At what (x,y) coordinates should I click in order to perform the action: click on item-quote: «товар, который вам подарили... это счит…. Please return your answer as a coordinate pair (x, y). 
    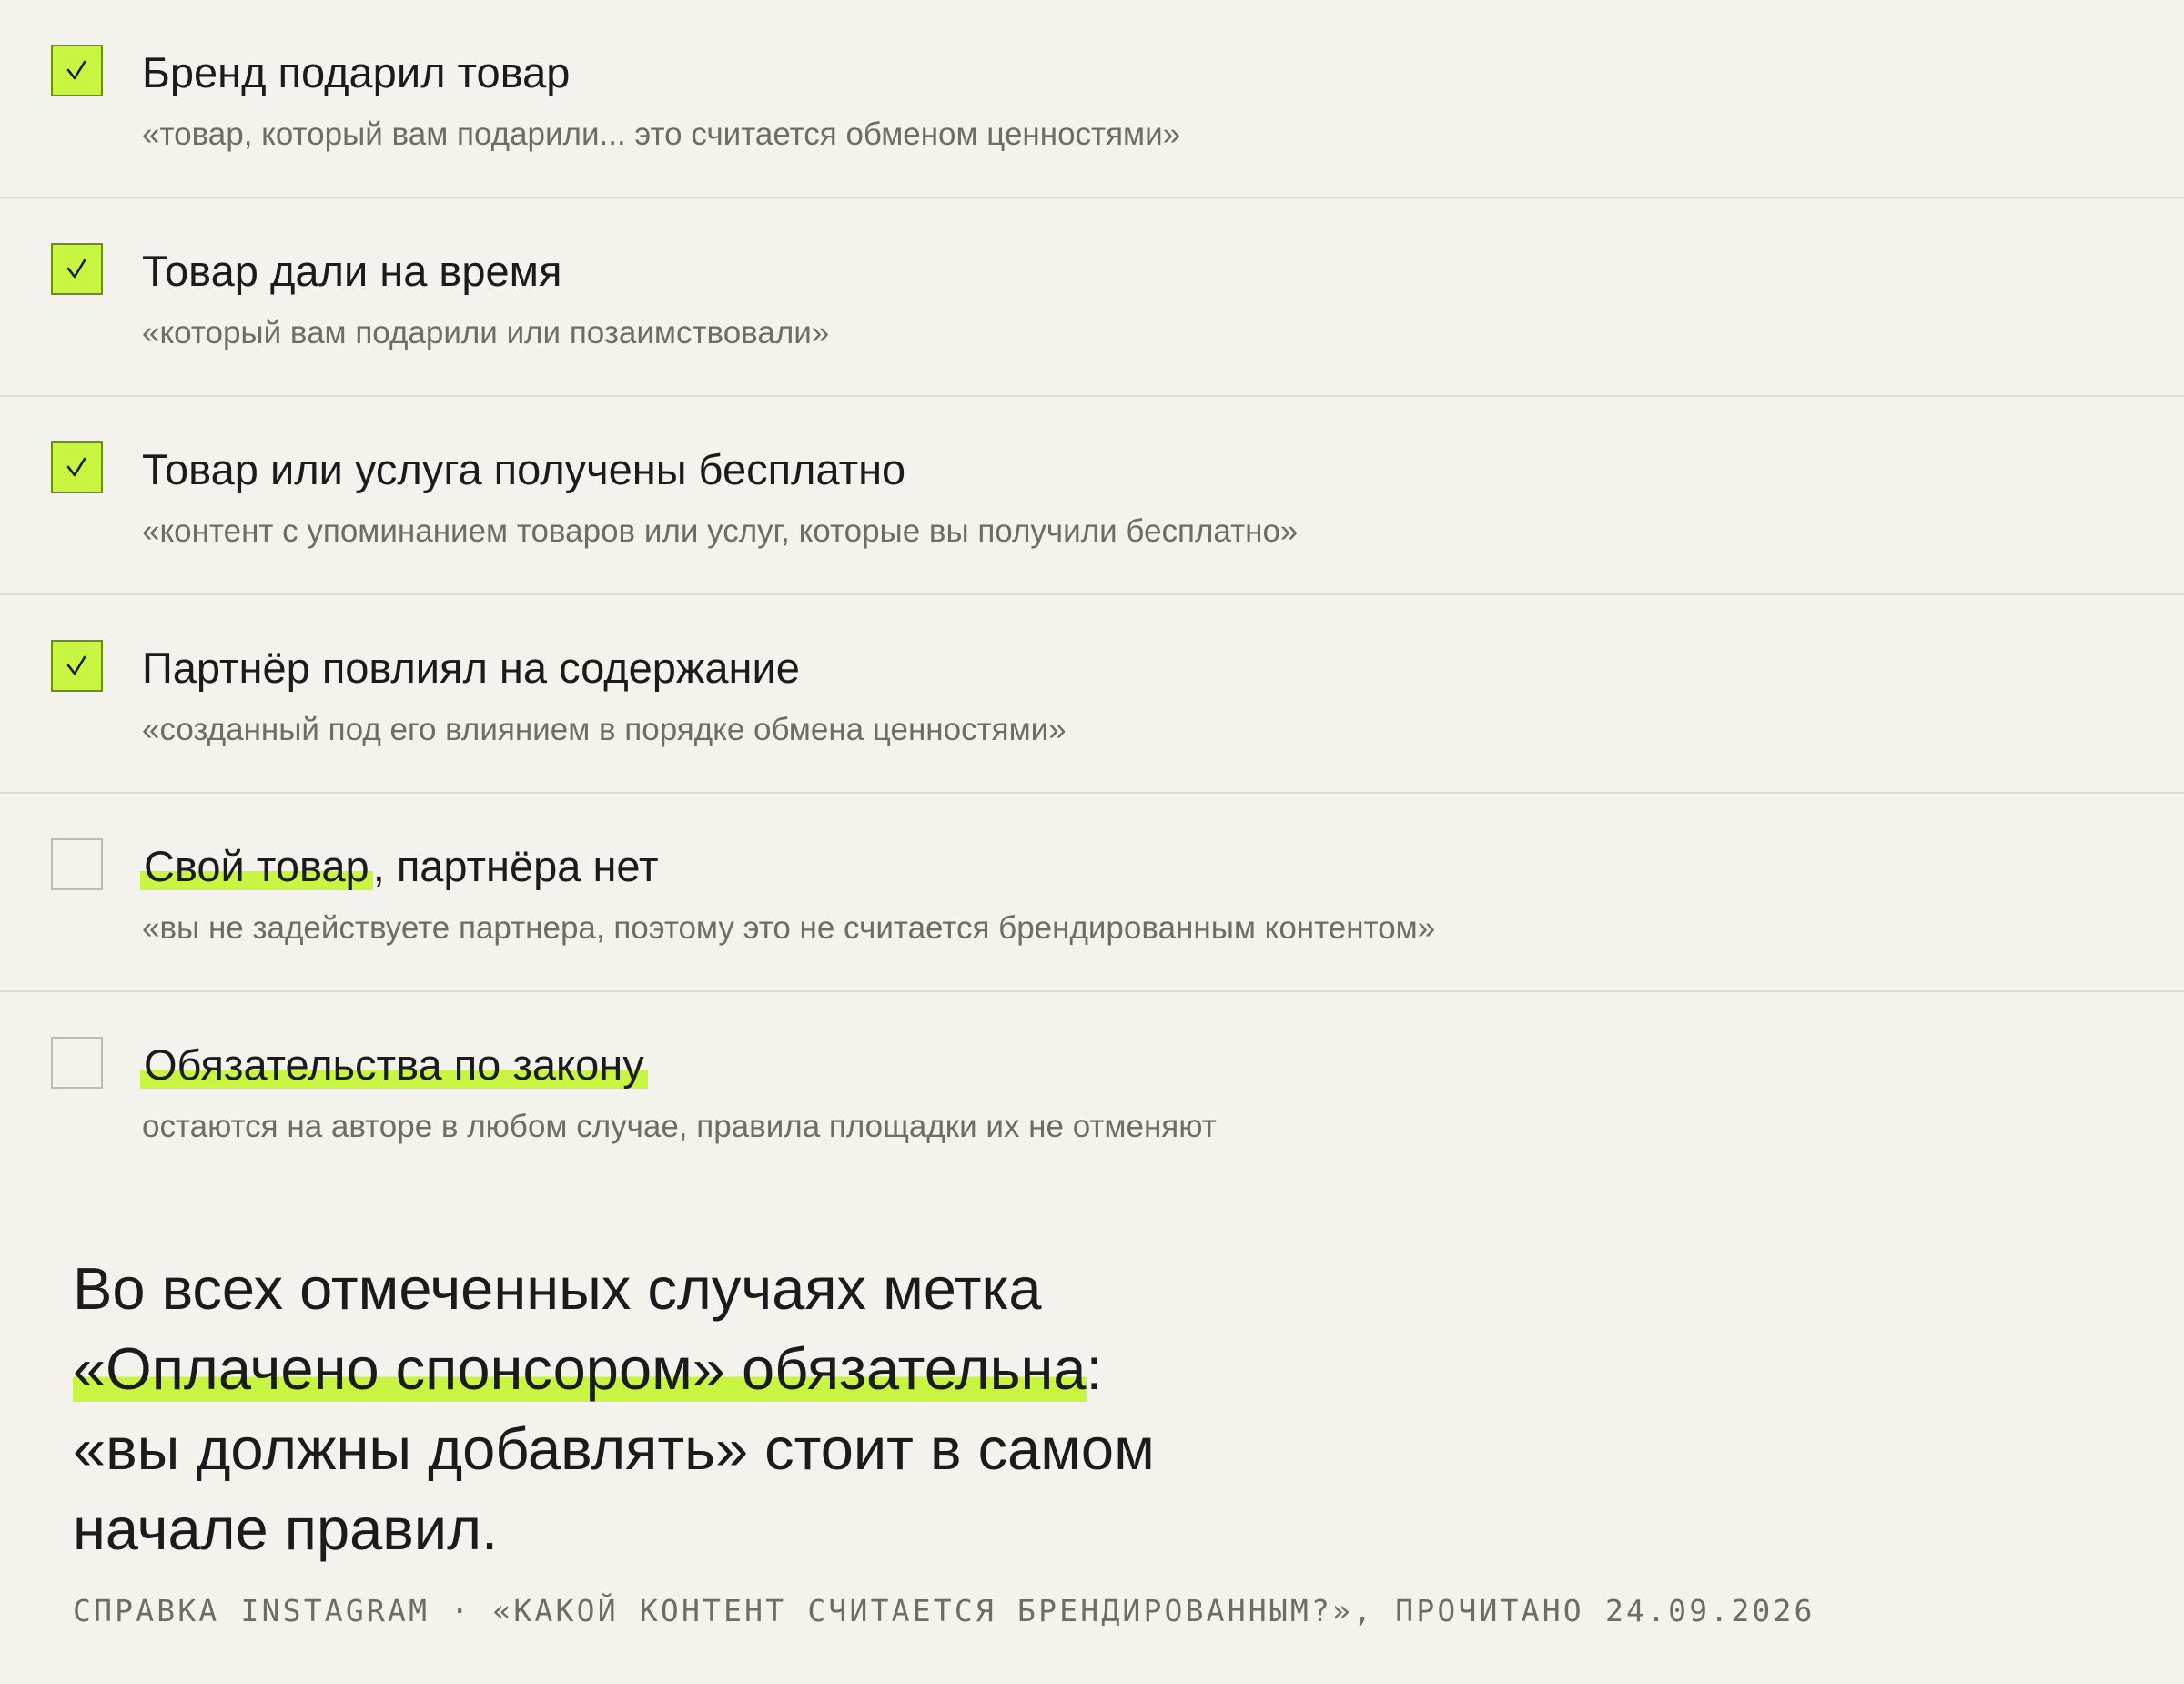
    Looking at the image, I should click on (662, 134).